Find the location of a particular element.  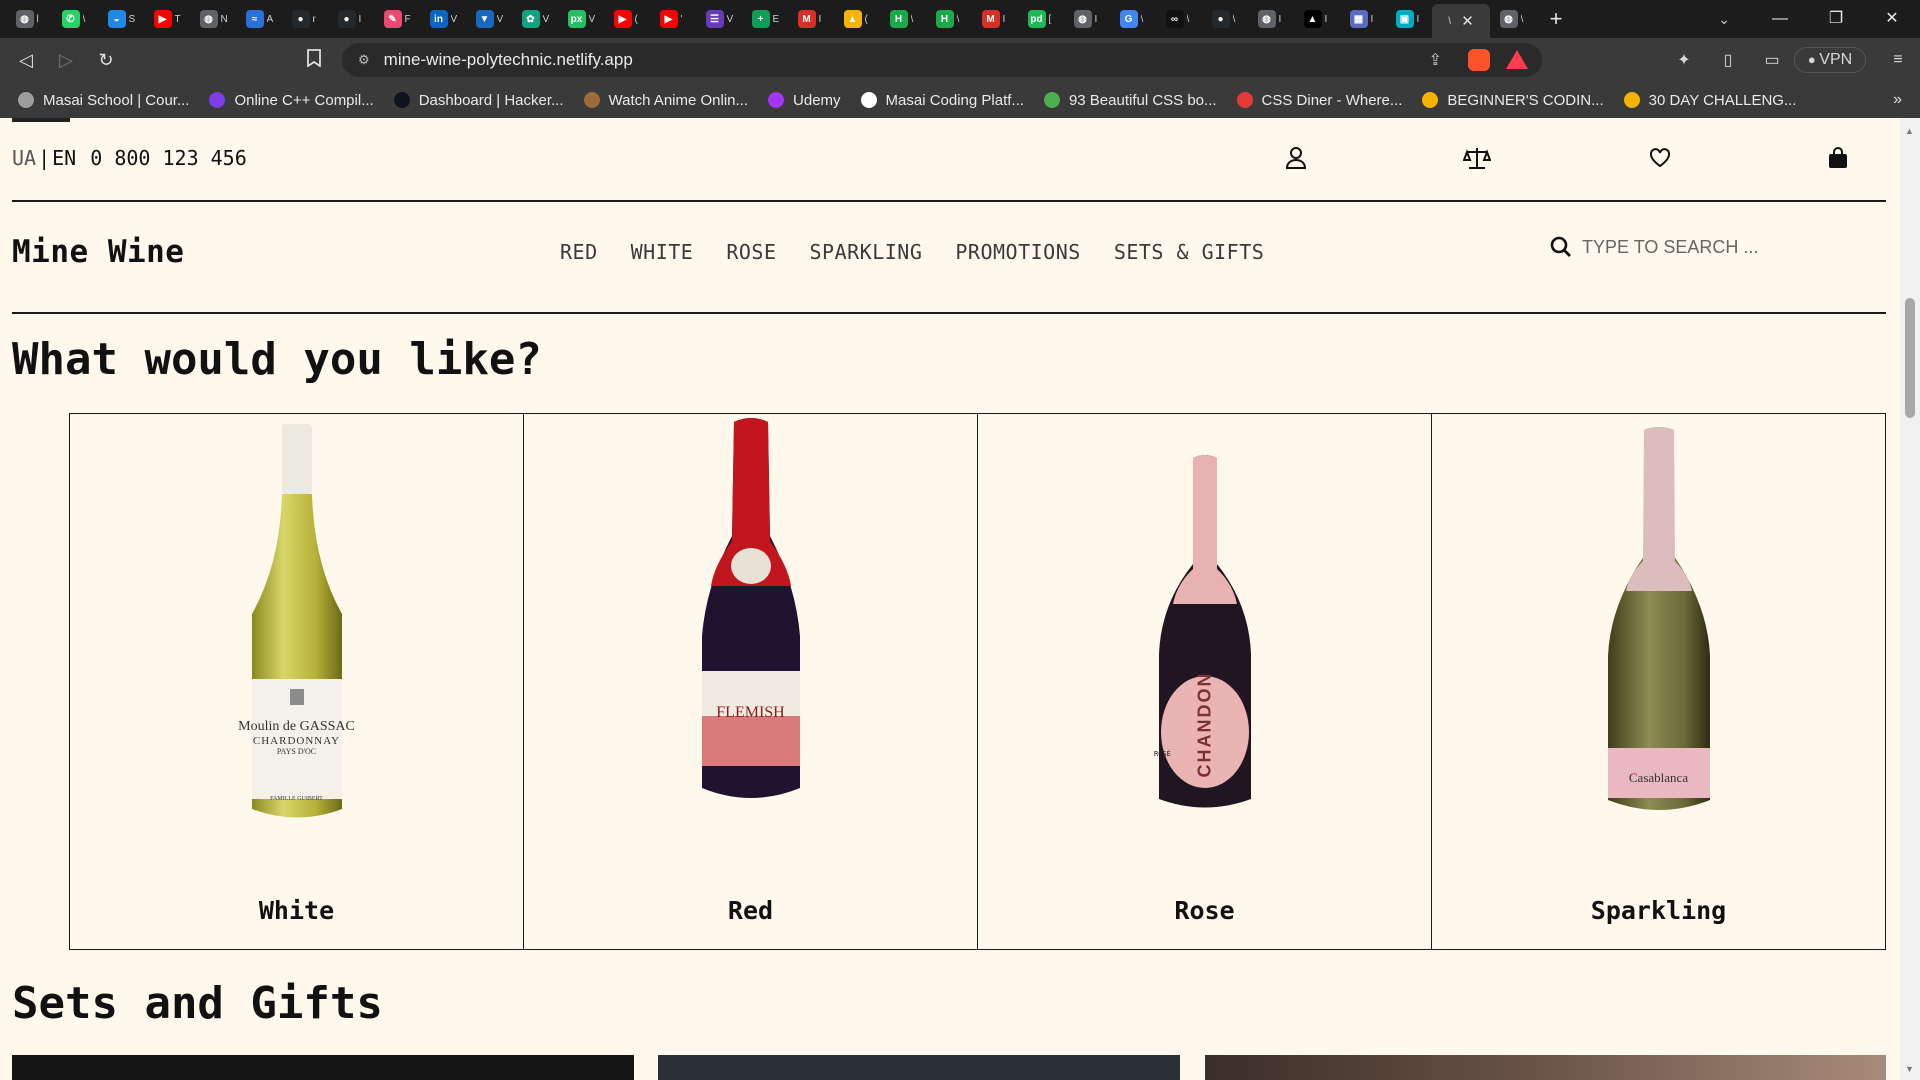

page-scrollbar: ▲ ▼ is located at coordinates (1910, 599).